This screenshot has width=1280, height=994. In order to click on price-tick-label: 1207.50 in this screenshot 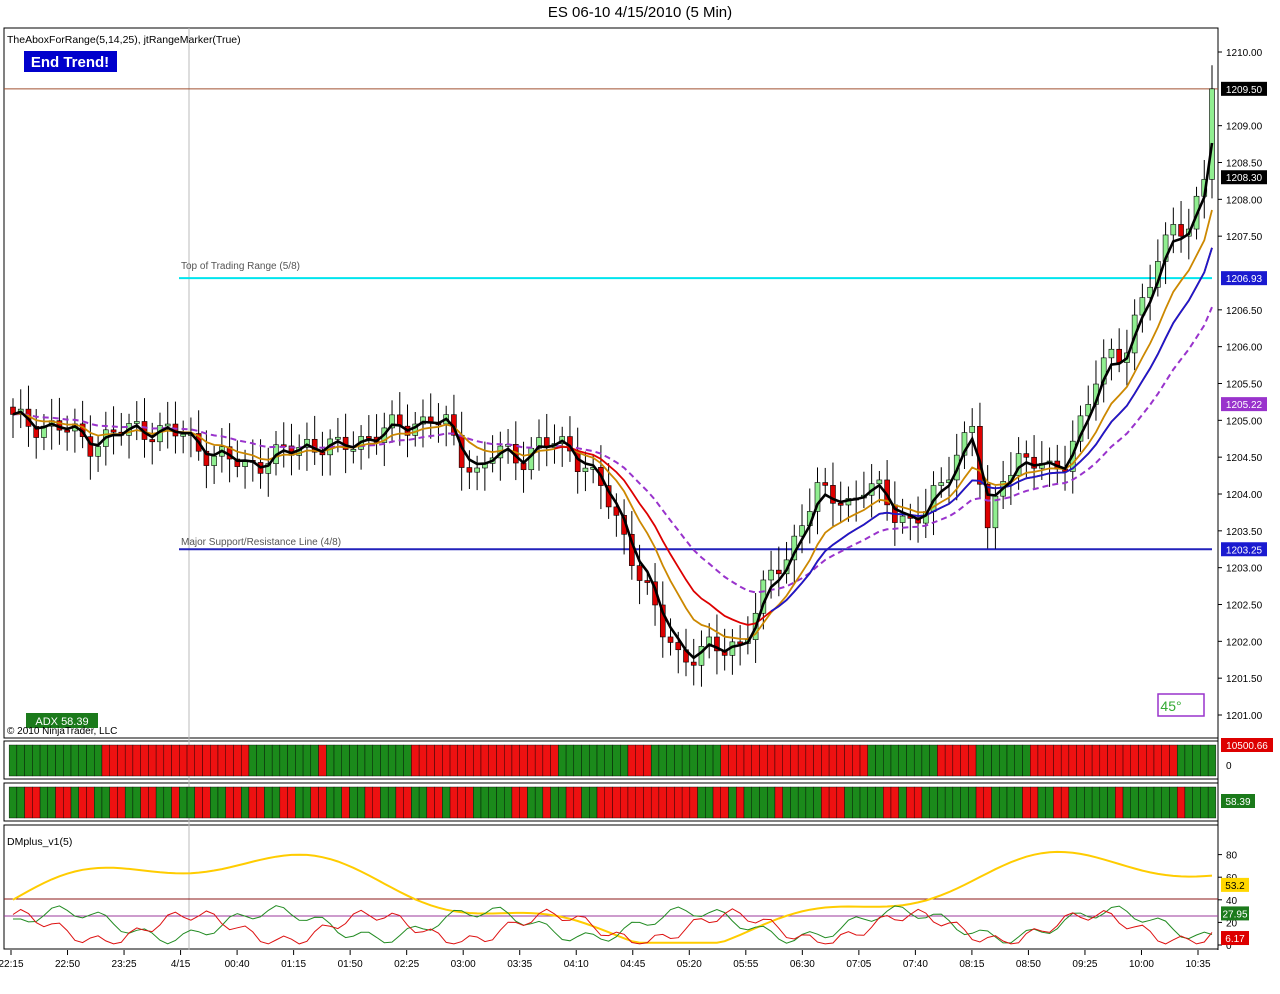, I will do `click(1244, 237)`.